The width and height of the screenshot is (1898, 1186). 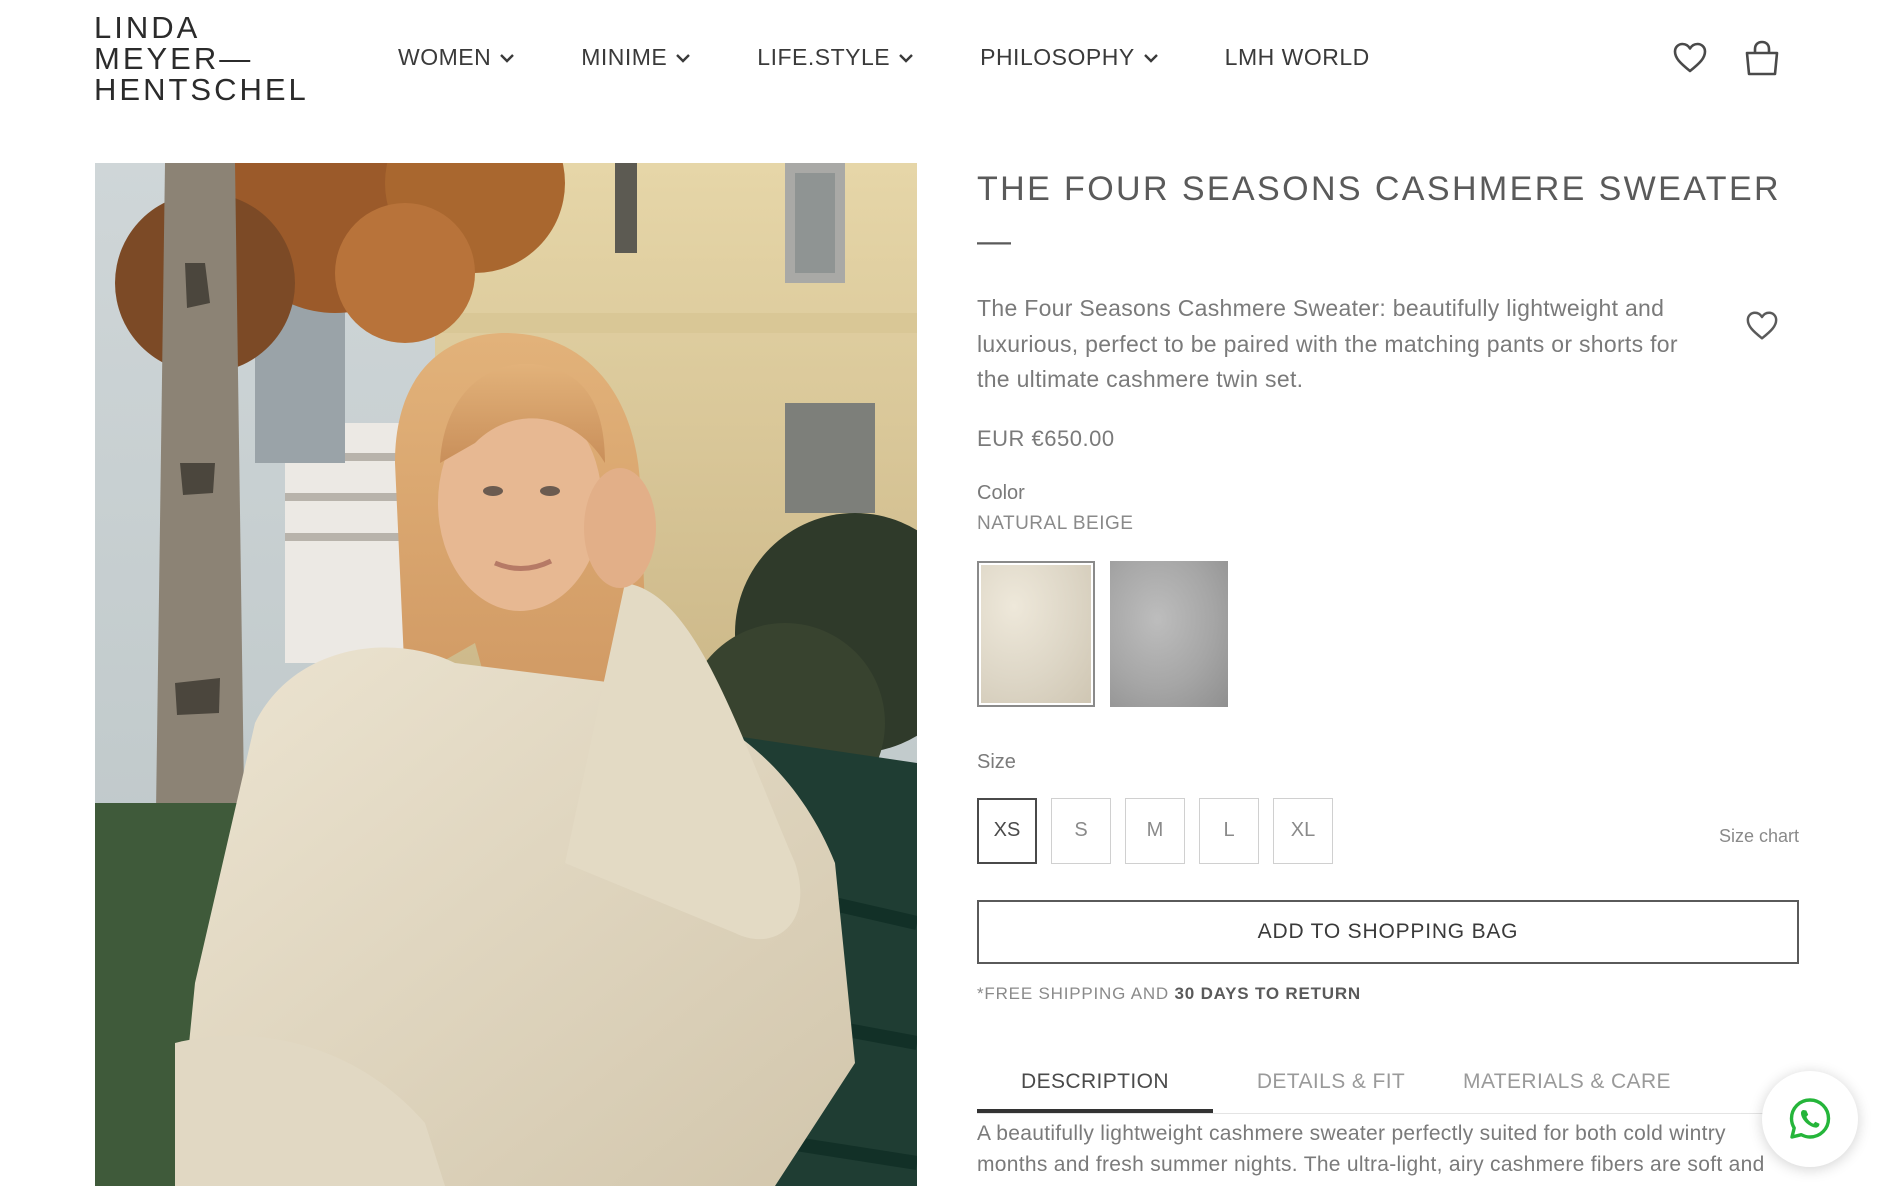 I want to click on color-label: Color, so click(x=1001, y=492).